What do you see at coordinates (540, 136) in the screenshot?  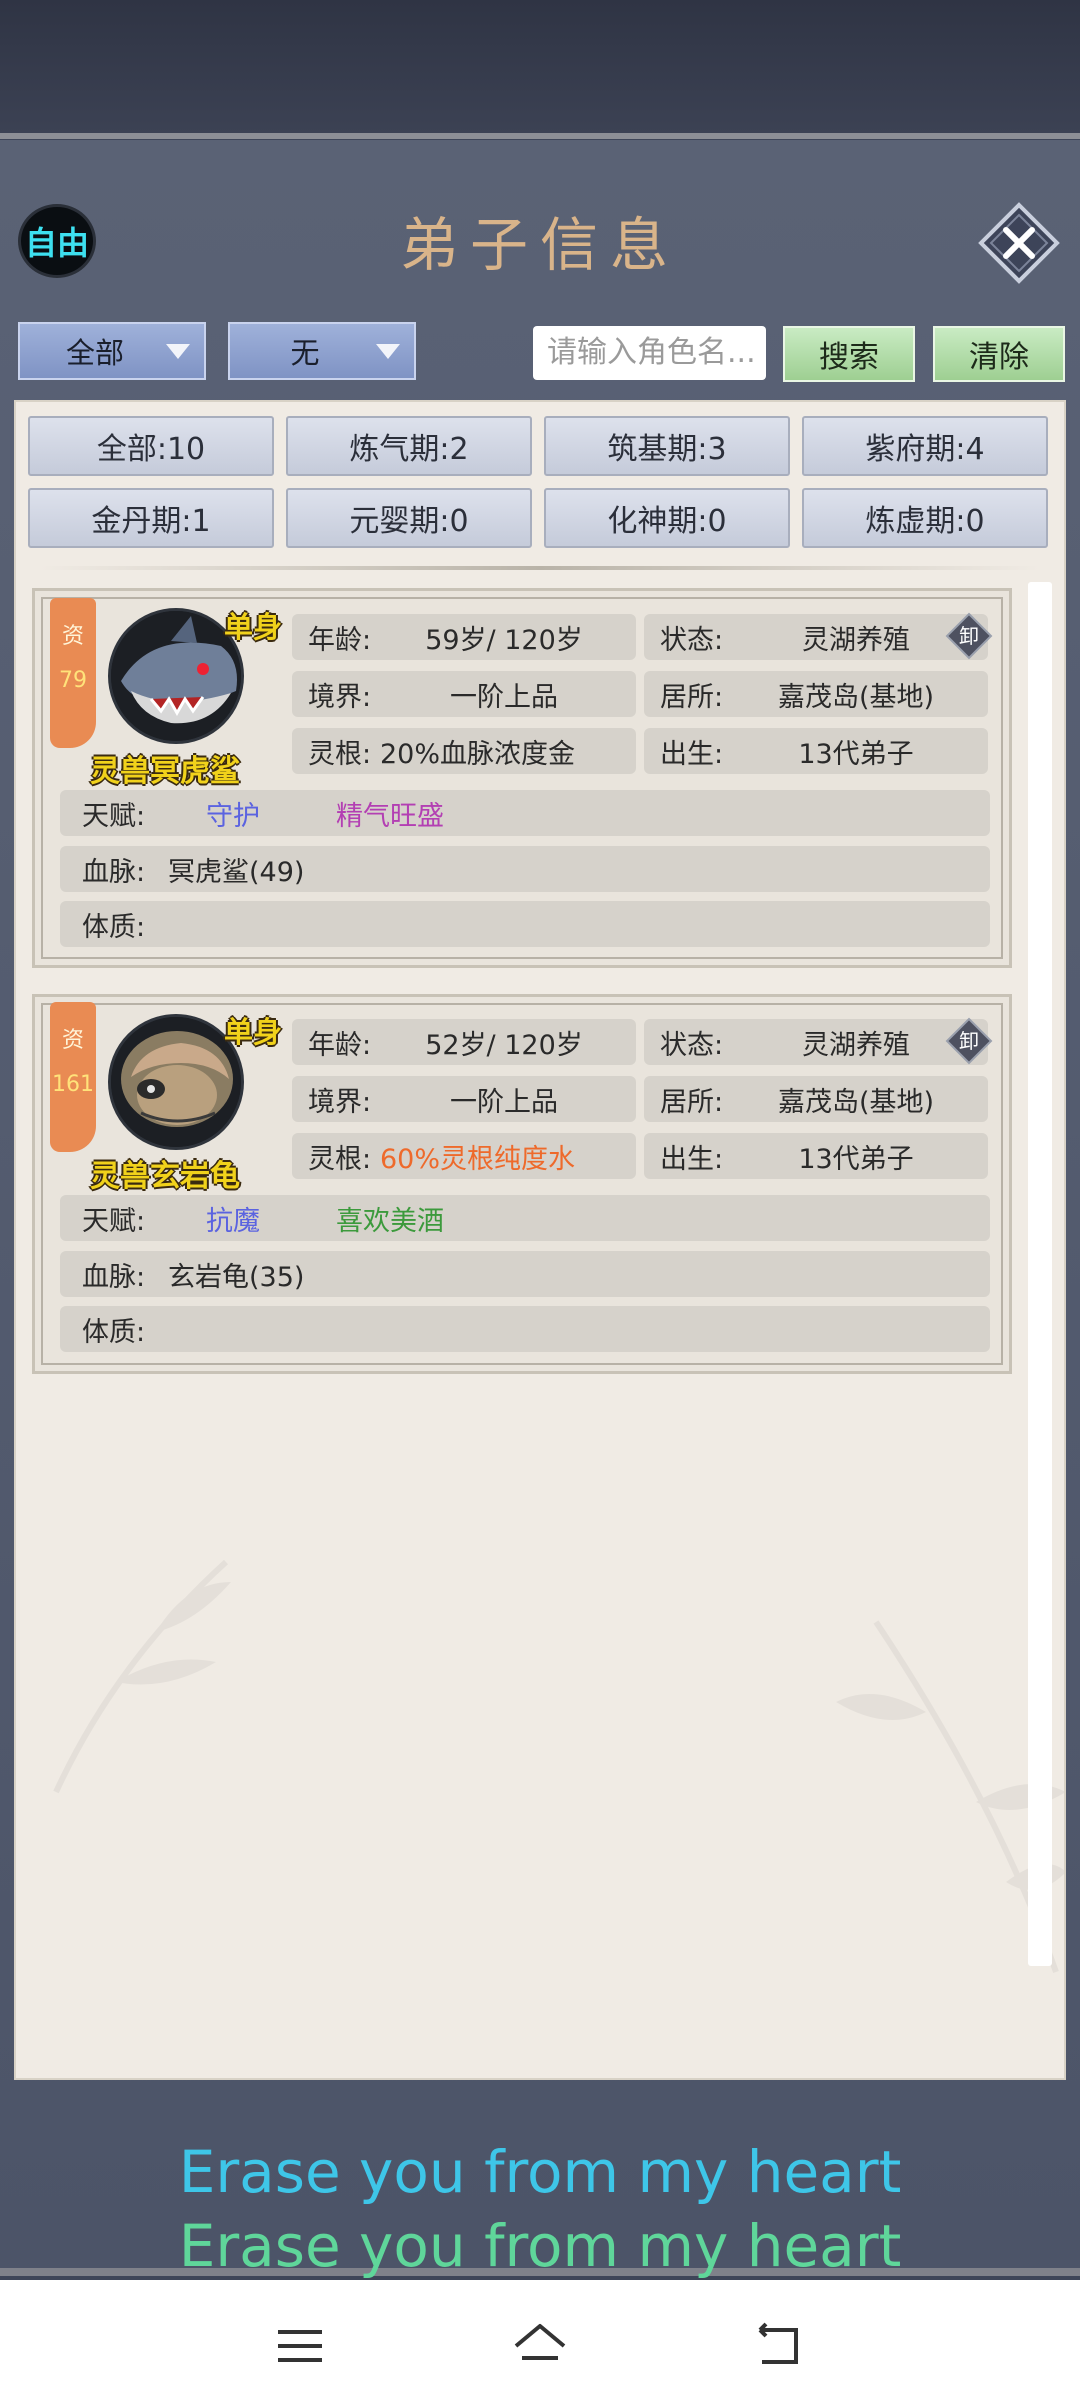 I see `top-border-line` at bounding box center [540, 136].